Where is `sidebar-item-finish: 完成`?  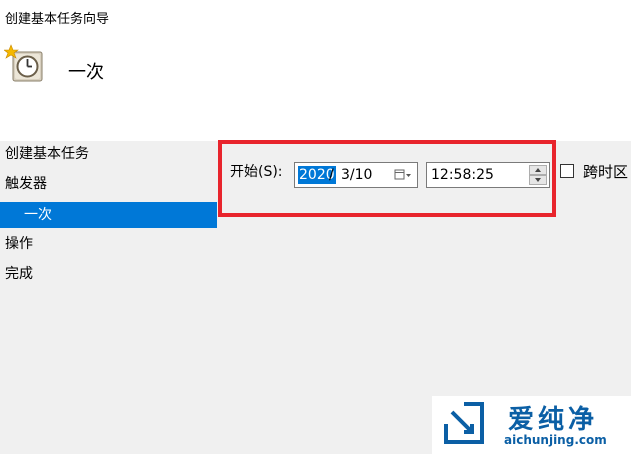
sidebar-item-finish: 完成 is located at coordinates (108, 274).